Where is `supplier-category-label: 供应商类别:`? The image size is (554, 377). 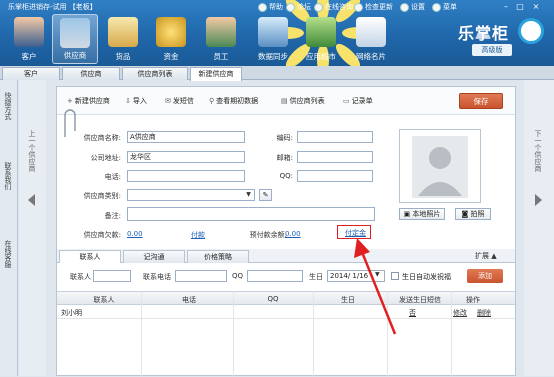 supplier-category-label: 供应商类别: is located at coordinates (102, 196).